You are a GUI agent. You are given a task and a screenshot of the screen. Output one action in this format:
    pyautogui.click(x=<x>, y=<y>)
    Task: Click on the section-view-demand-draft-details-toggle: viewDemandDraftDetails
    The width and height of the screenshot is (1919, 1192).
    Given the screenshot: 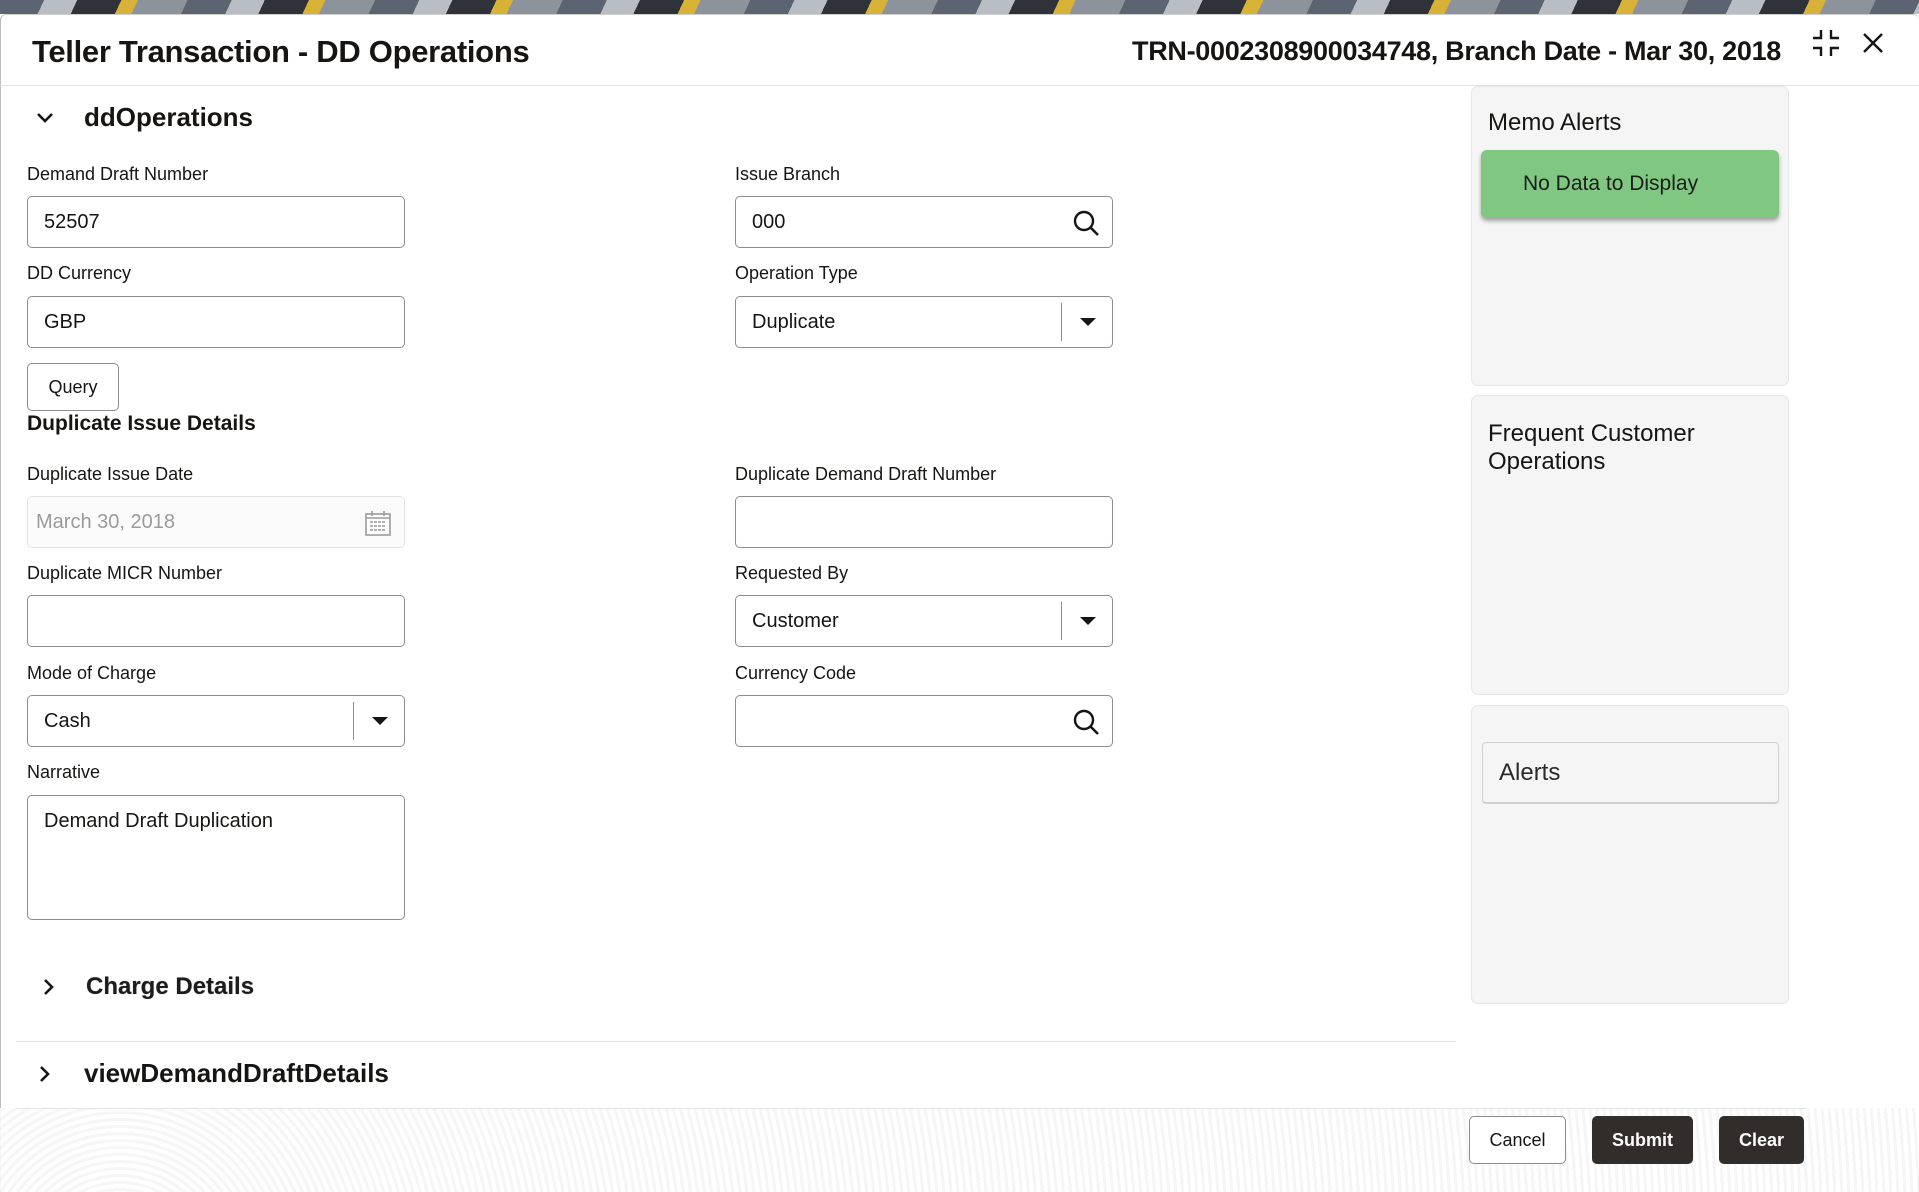 What is the action you would take?
    pyautogui.click(x=211, y=1073)
    